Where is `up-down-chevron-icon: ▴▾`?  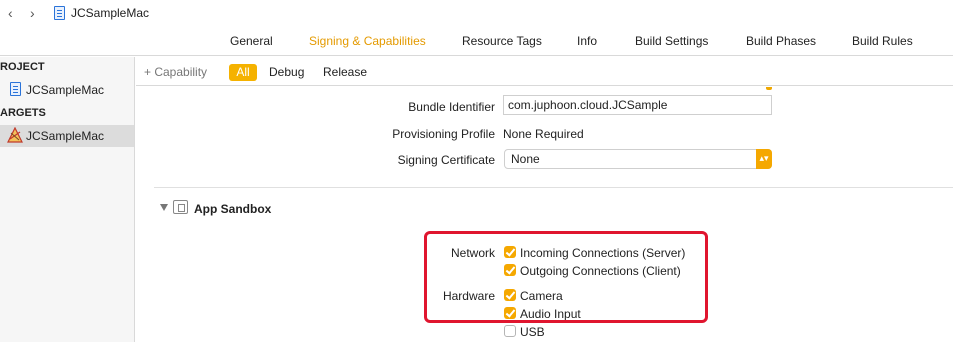 up-down-chevron-icon: ▴▾ is located at coordinates (764, 159).